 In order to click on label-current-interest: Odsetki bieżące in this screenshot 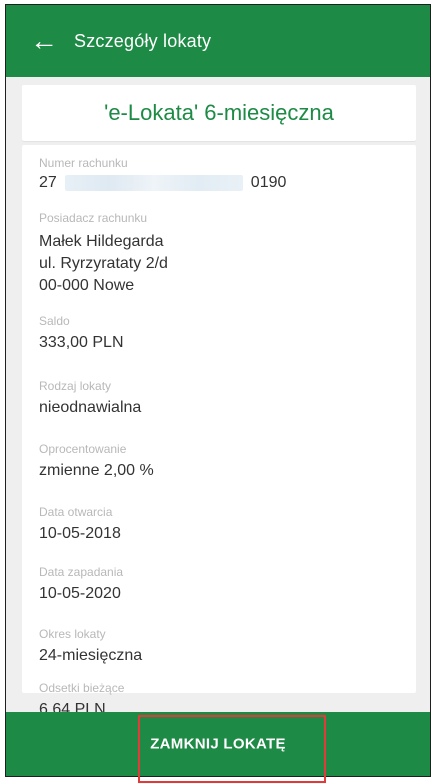, I will do `click(82, 688)`.